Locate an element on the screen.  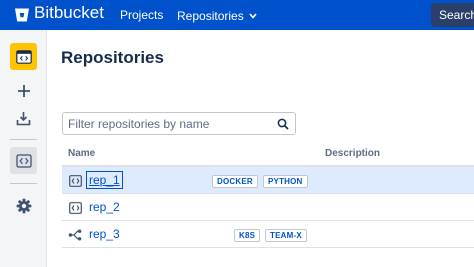
repository-name-link: rep_1 is located at coordinates (104, 180).